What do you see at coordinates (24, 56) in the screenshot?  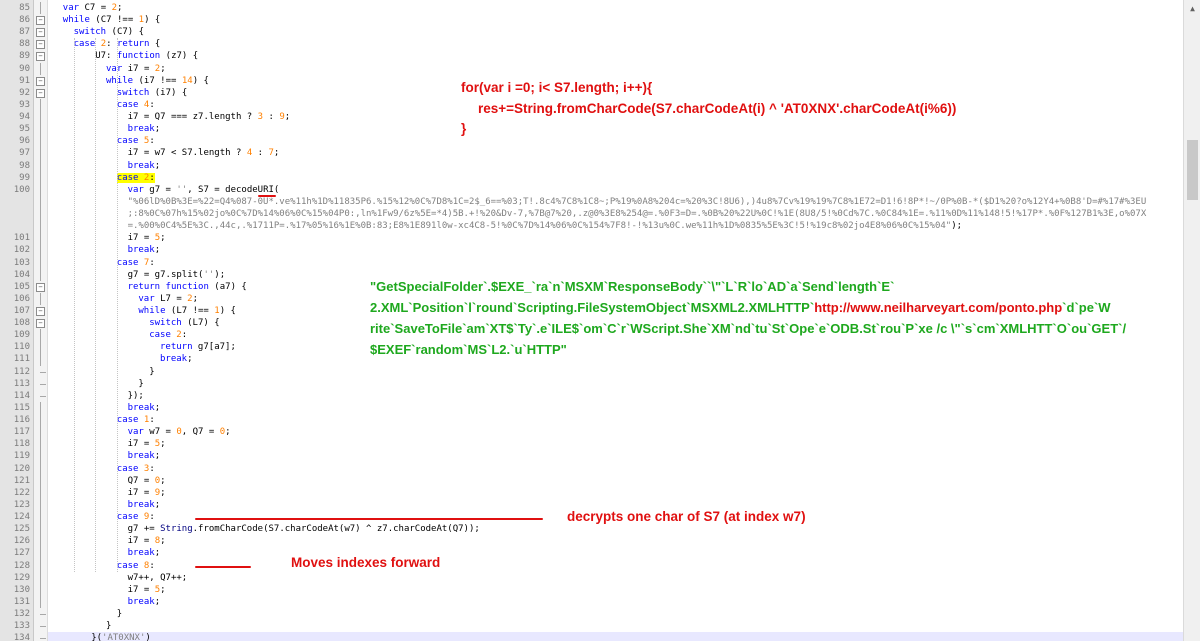 I see `line-number: 89` at bounding box center [24, 56].